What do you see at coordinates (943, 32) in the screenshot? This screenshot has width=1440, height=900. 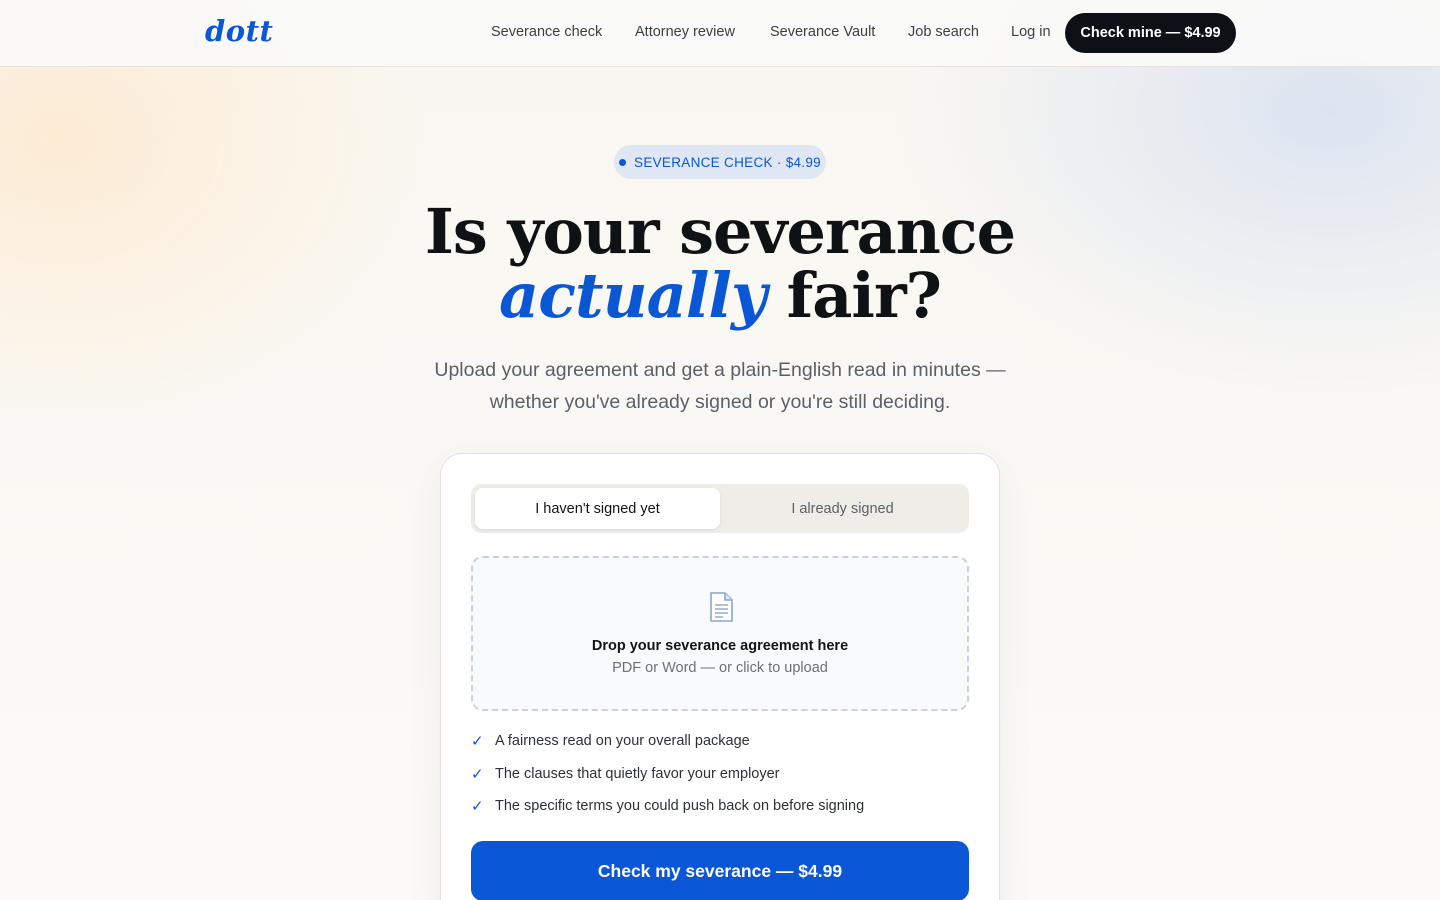 I see `nav-link-job-search: Job search` at bounding box center [943, 32].